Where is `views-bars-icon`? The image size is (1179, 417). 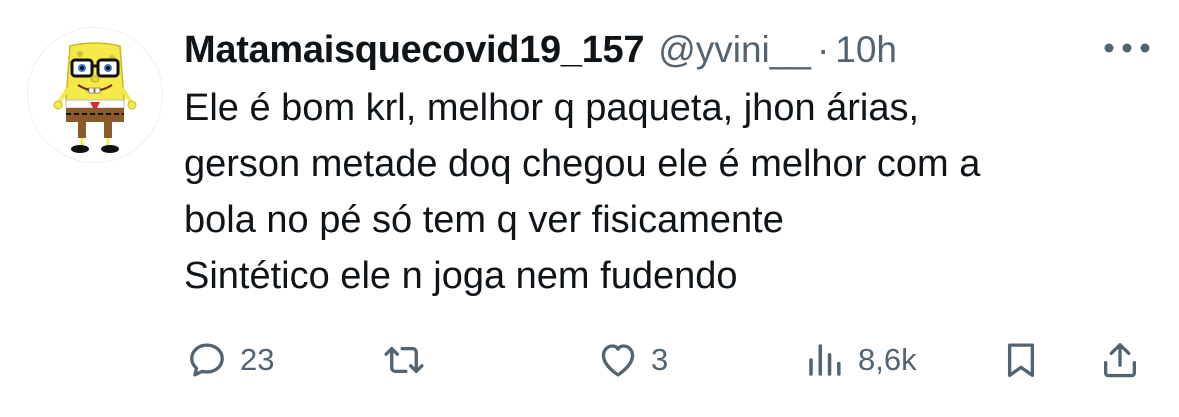
views-bars-icon is located at coordinates (825, 360).